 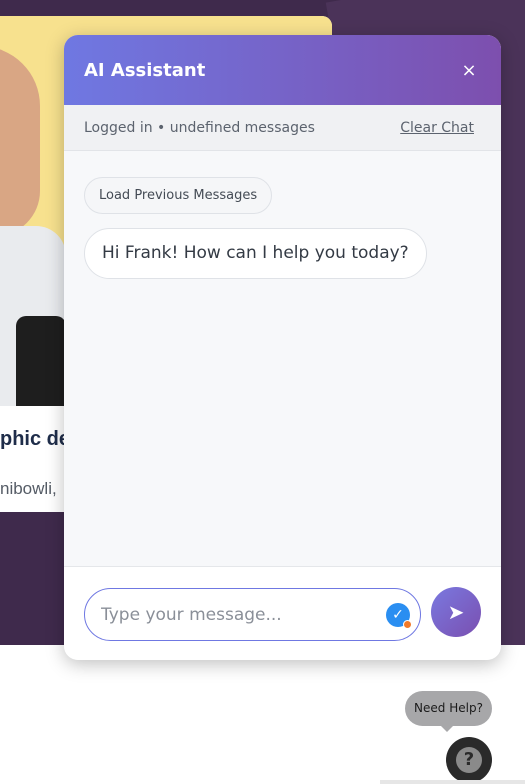 I want to click on clear-chat-link: Clear Chat, so click(x=437, y=128).